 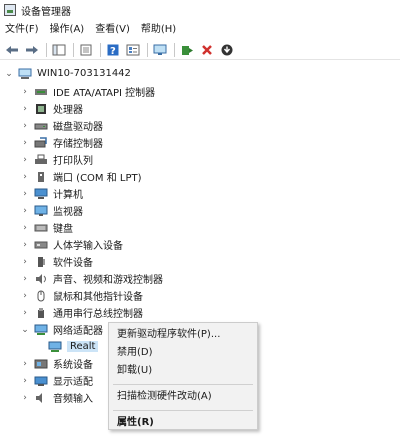 What do you see at coordinates (73, 161) in the screenshot?
I see `tree-item-label: 打印队列` at bounding box center [73, 161].